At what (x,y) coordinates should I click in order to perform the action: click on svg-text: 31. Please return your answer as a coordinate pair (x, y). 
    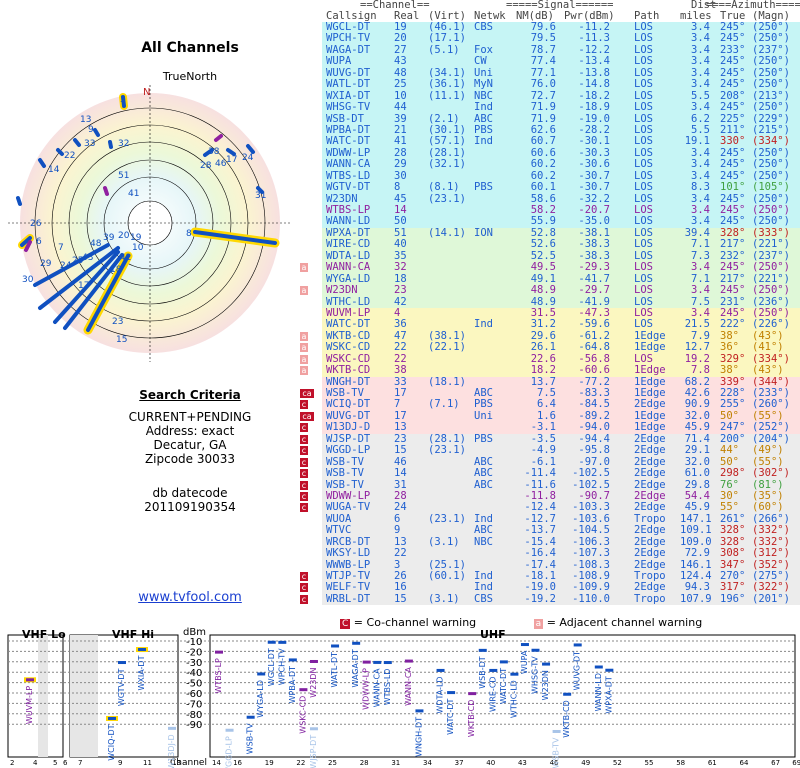
    Looking at the image, I should click on (260, 196).